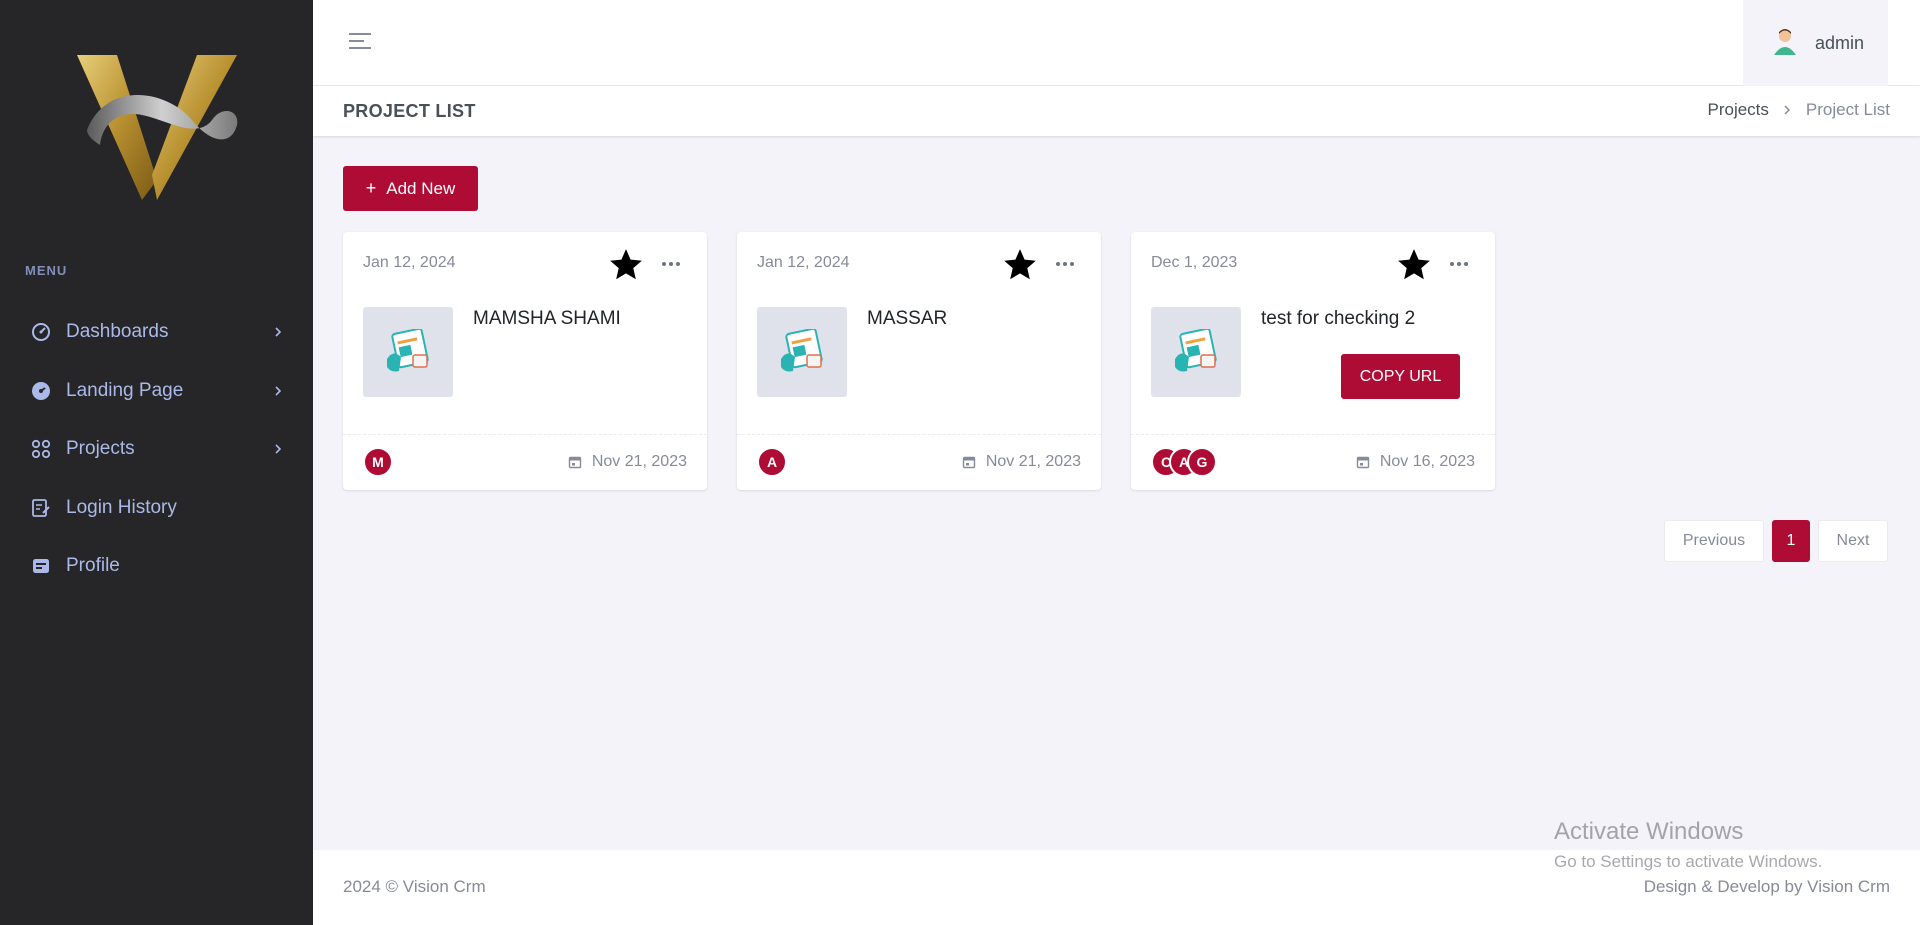  I want to click on sidebar-item-login-history: Login History, so click(156, 508).